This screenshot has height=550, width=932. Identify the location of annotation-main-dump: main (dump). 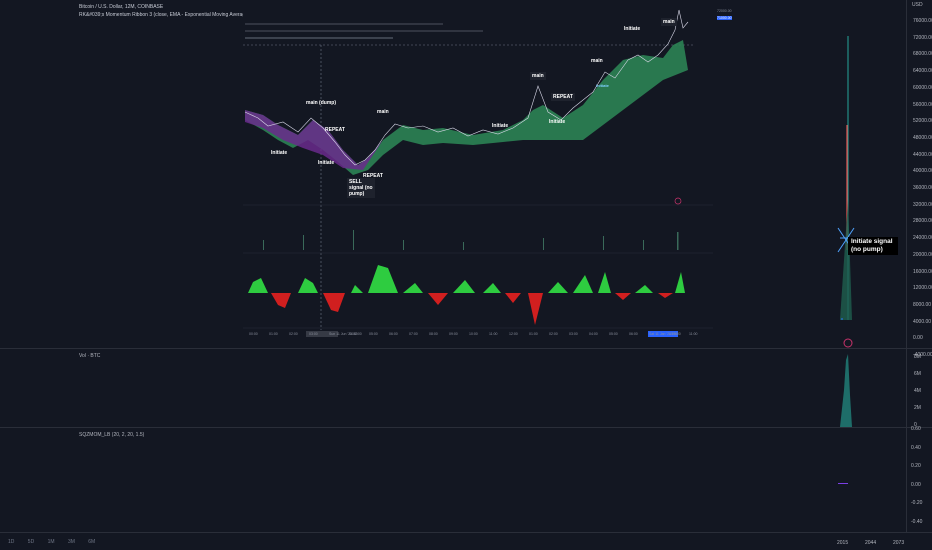
(321, 103).